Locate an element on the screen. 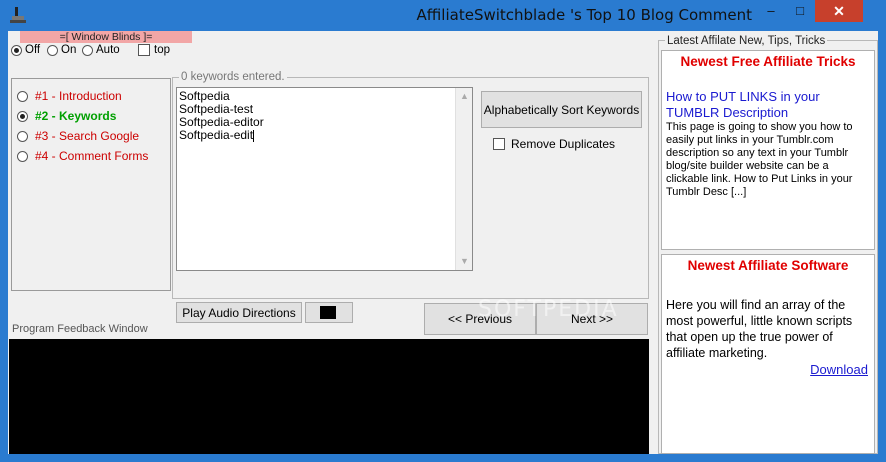 This screenshot has height=462, width=886. blinds-off-label: Off is located at coordinates (33, 50).